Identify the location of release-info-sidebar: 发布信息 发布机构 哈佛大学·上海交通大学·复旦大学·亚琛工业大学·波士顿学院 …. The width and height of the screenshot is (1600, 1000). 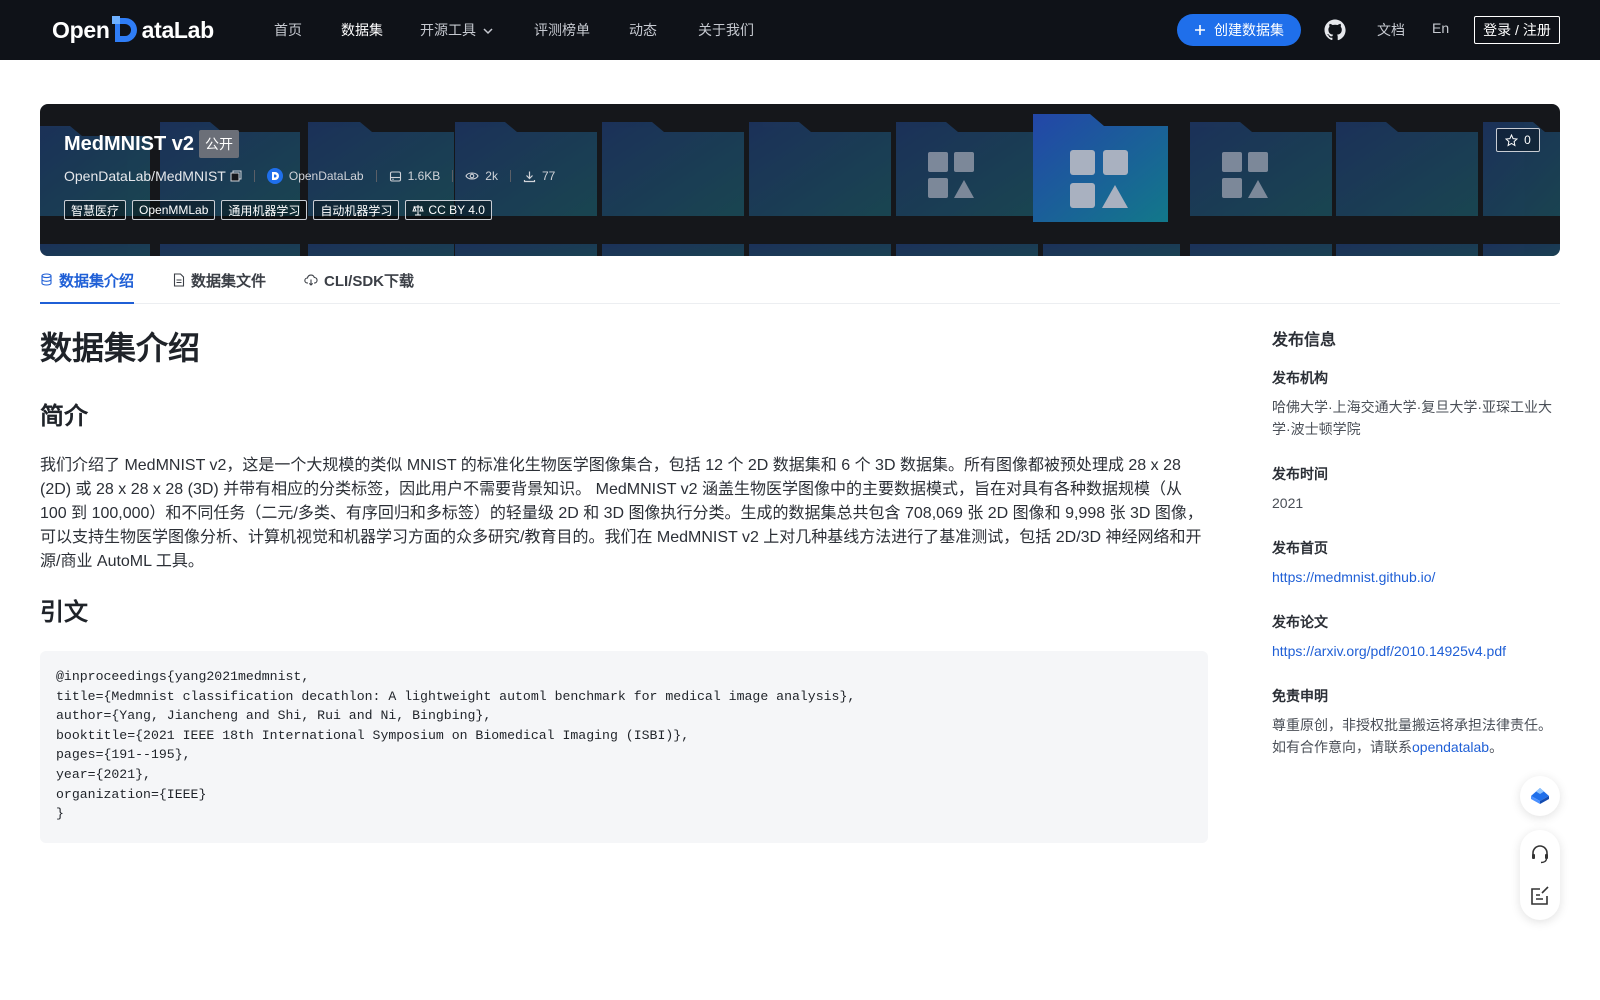
(1417, 542).